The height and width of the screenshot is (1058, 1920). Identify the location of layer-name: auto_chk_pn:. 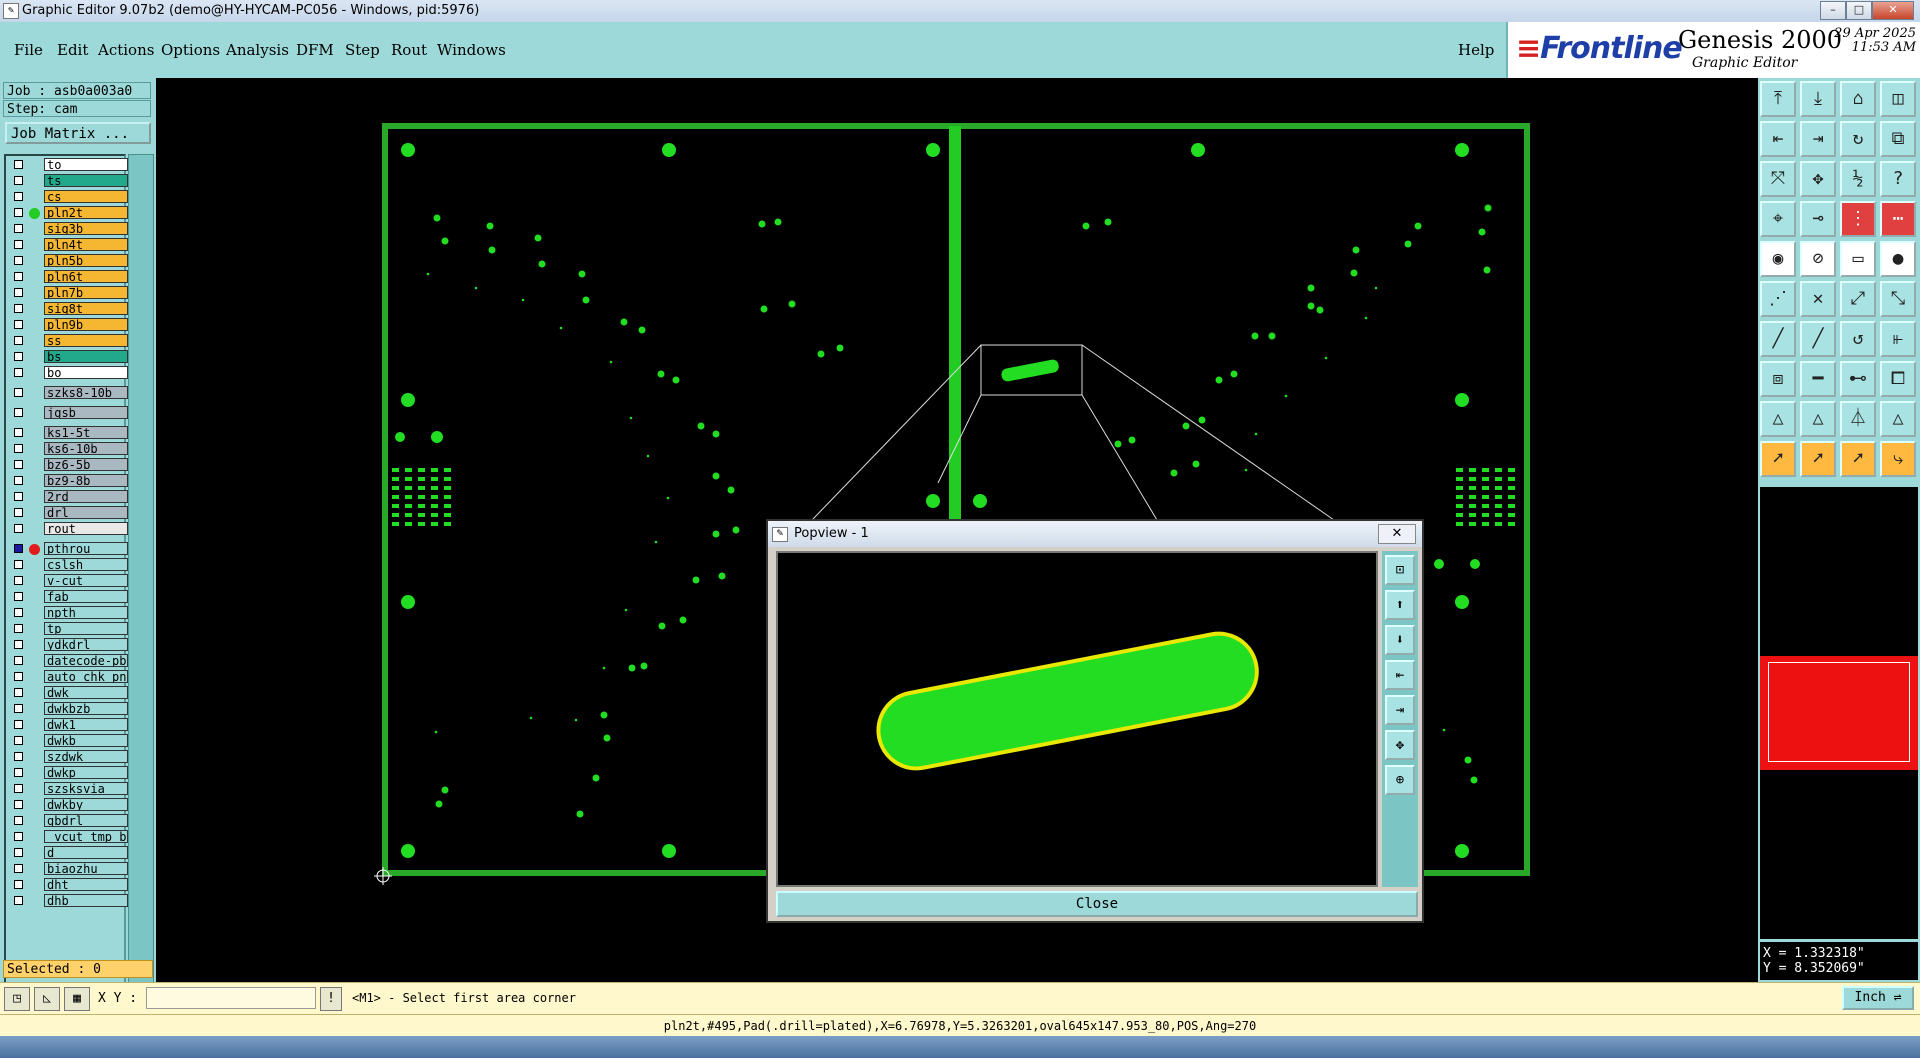
(86, 676).